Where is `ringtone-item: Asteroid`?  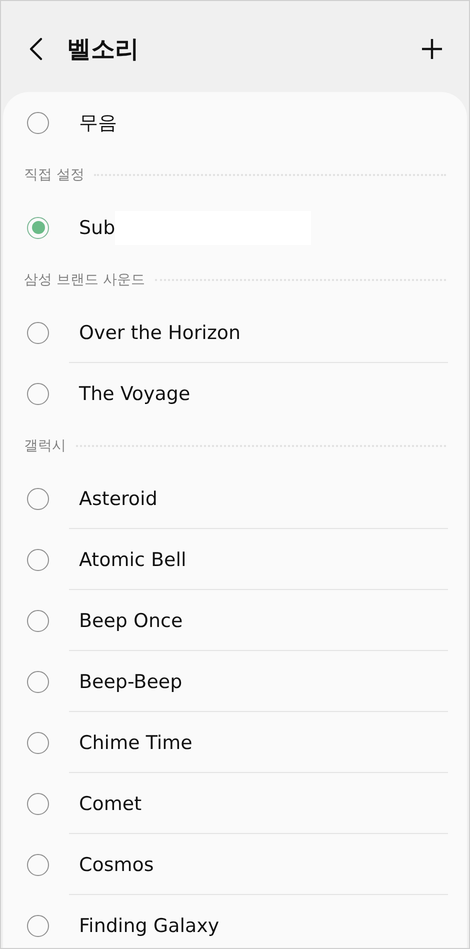
ringtone-item: Asteroid is located at coordinates (235, 498).